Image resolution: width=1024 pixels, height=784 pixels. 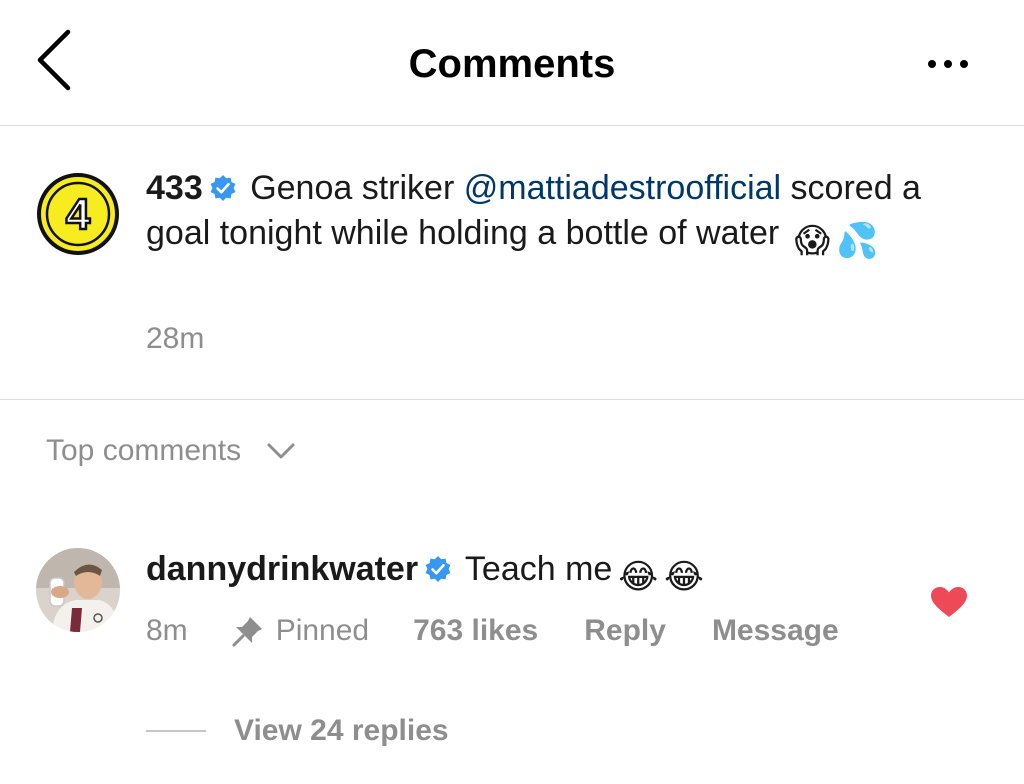 What do you see at coordinates (948, 64) in the screenshot?
I see `more-options-button` at bounding box center [948, 64].